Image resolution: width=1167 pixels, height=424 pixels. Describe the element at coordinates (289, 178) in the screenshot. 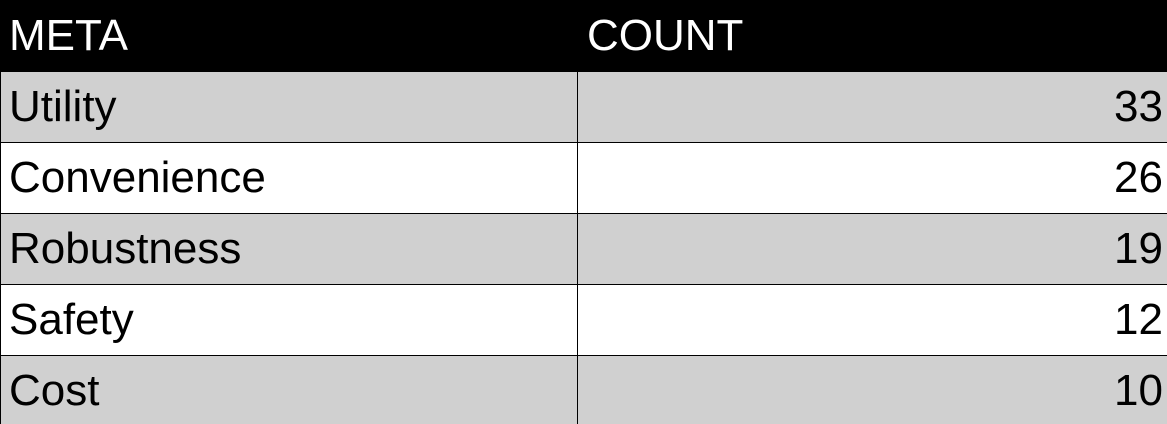

I see `row-label: Convenience` at that location.